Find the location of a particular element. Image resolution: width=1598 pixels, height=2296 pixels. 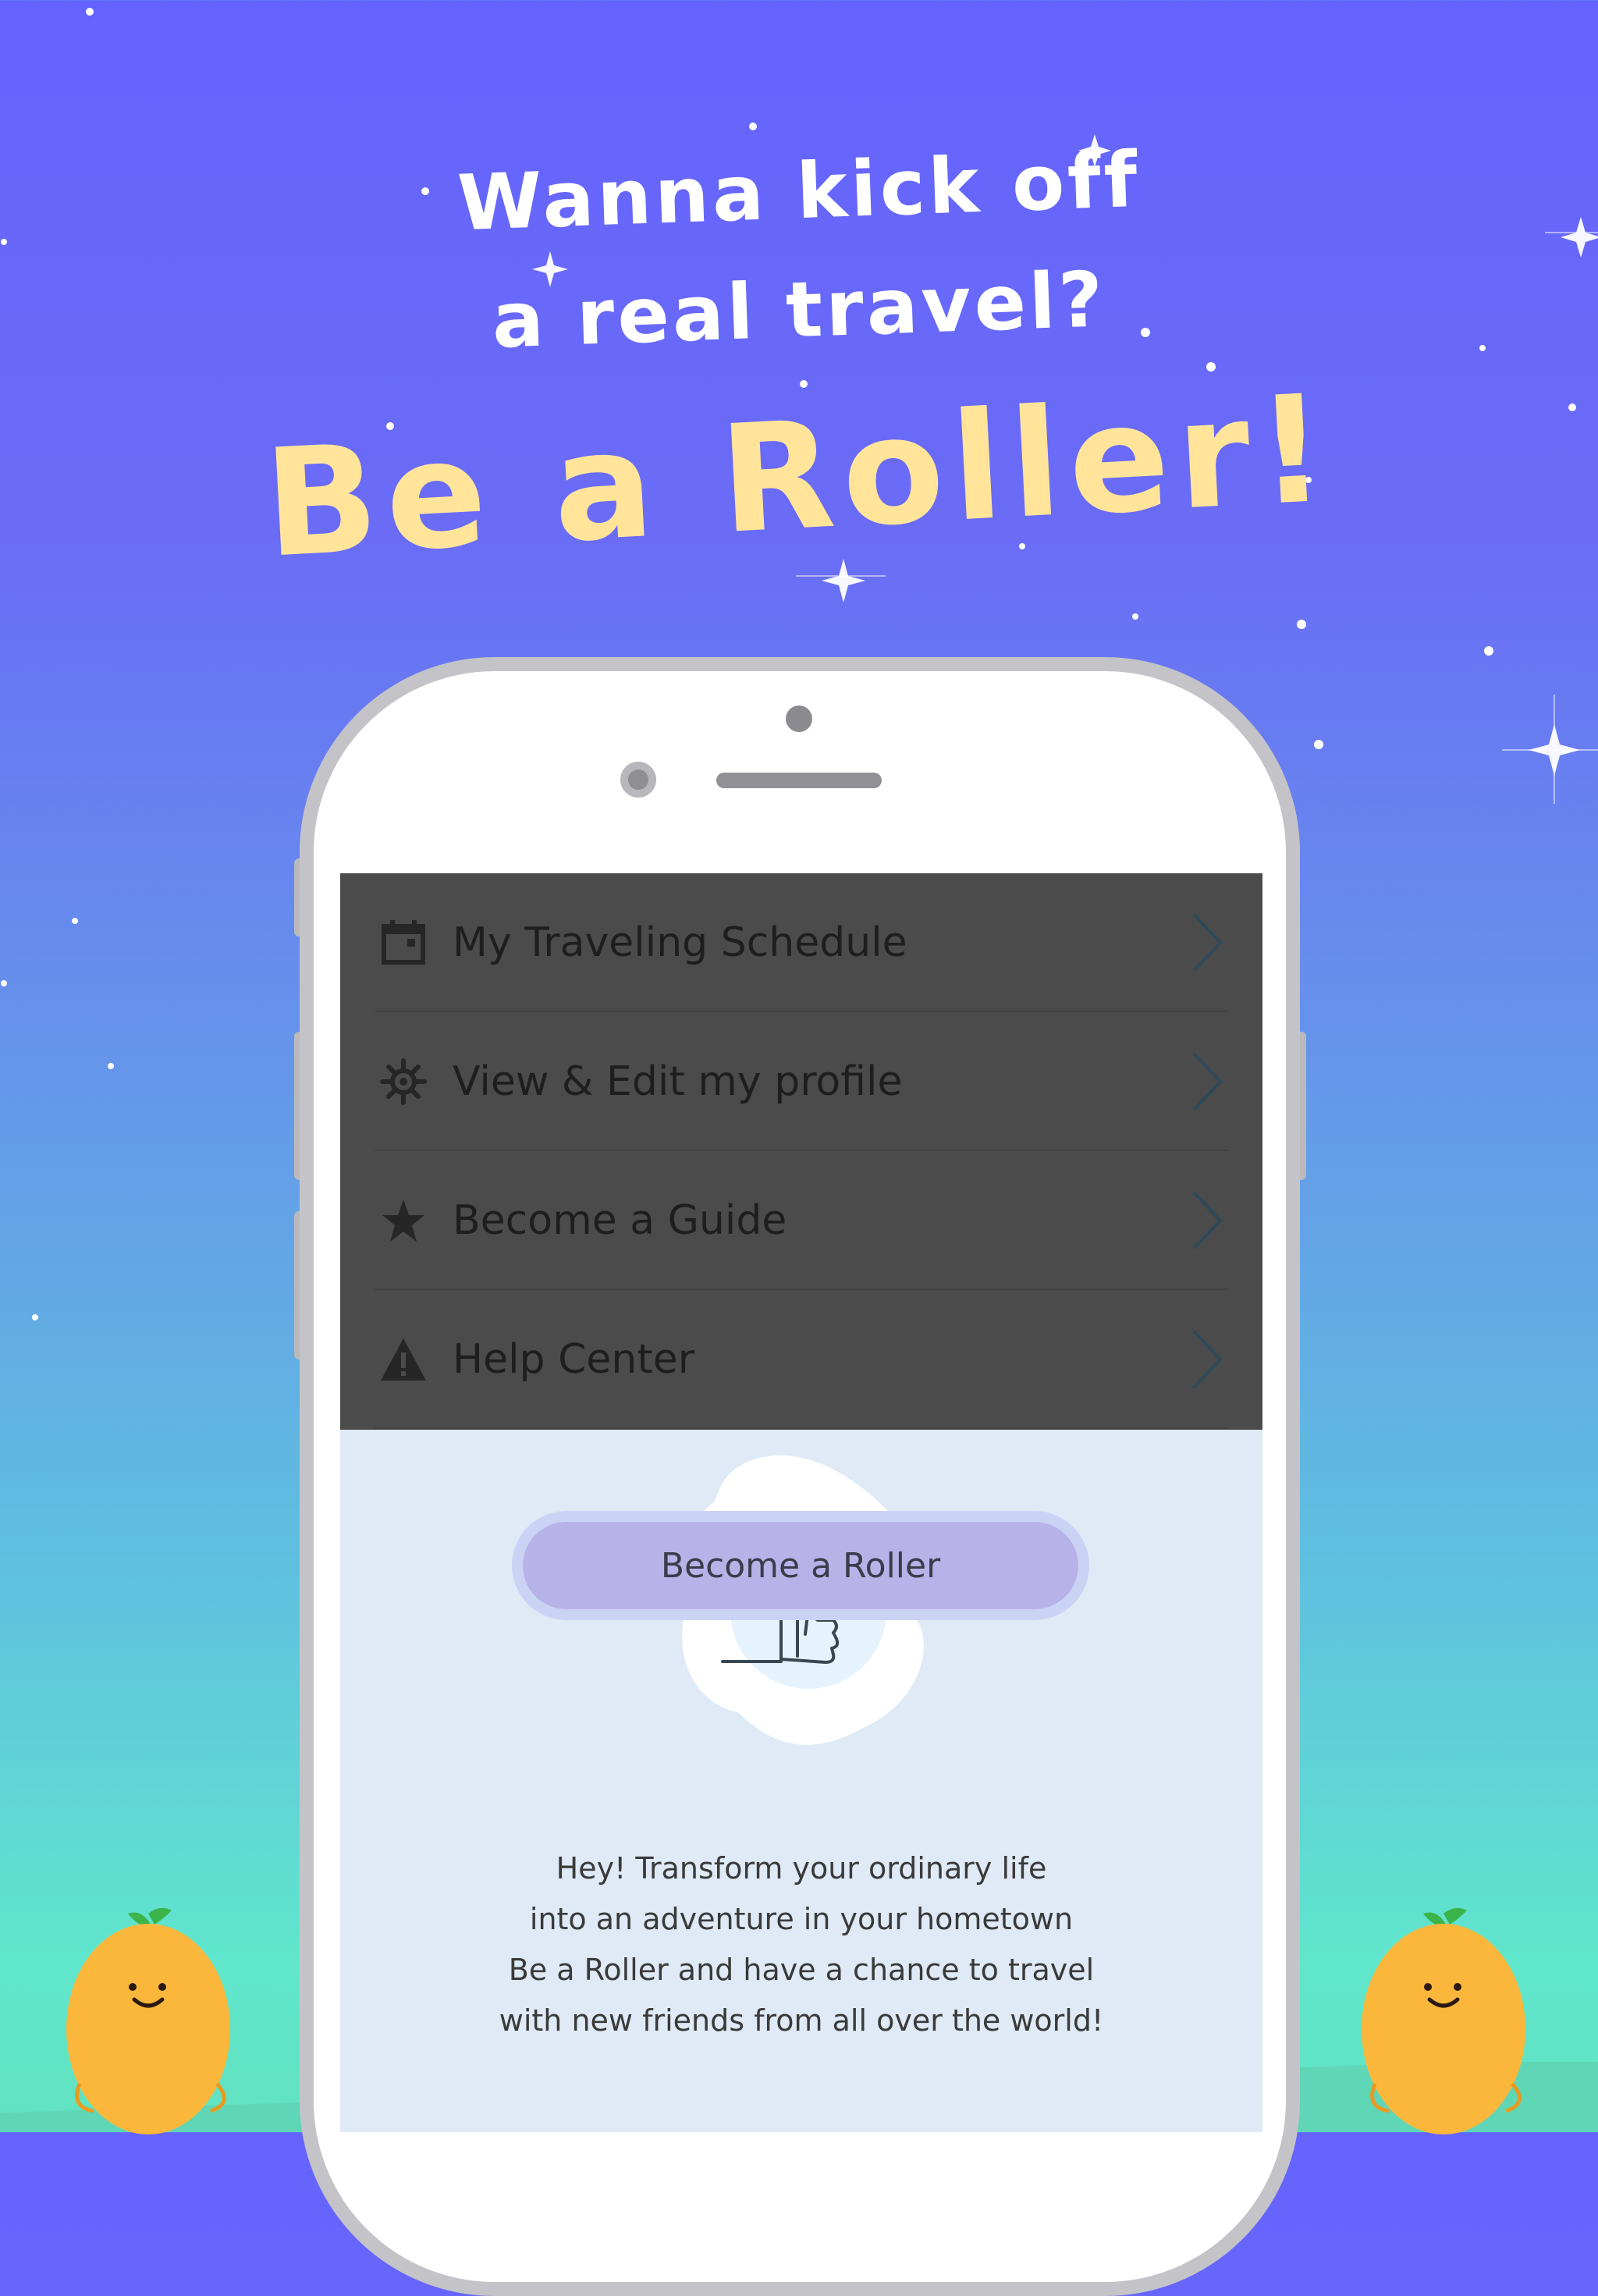

menu-item-traveling-schedule: My Traveling Schedule is located at coordinates (801, 942).